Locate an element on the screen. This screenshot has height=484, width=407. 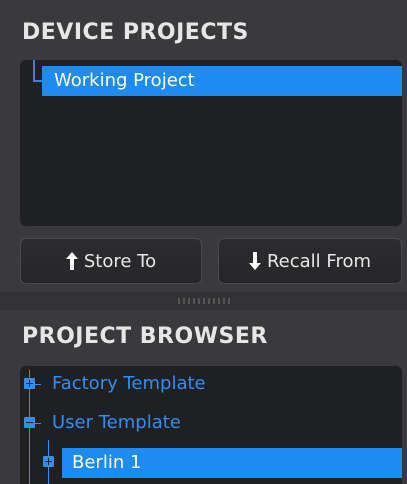
browser-item-user-template: User Template is located at coordinates (116, 423).